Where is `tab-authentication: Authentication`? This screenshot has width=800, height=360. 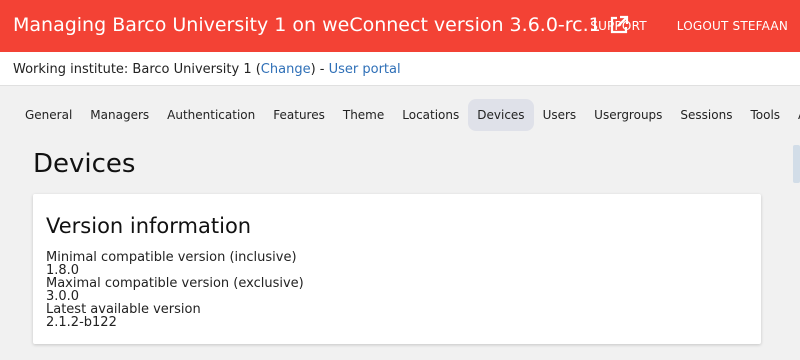
tab-authentication: Authentication is located at coordinates (211, 115).